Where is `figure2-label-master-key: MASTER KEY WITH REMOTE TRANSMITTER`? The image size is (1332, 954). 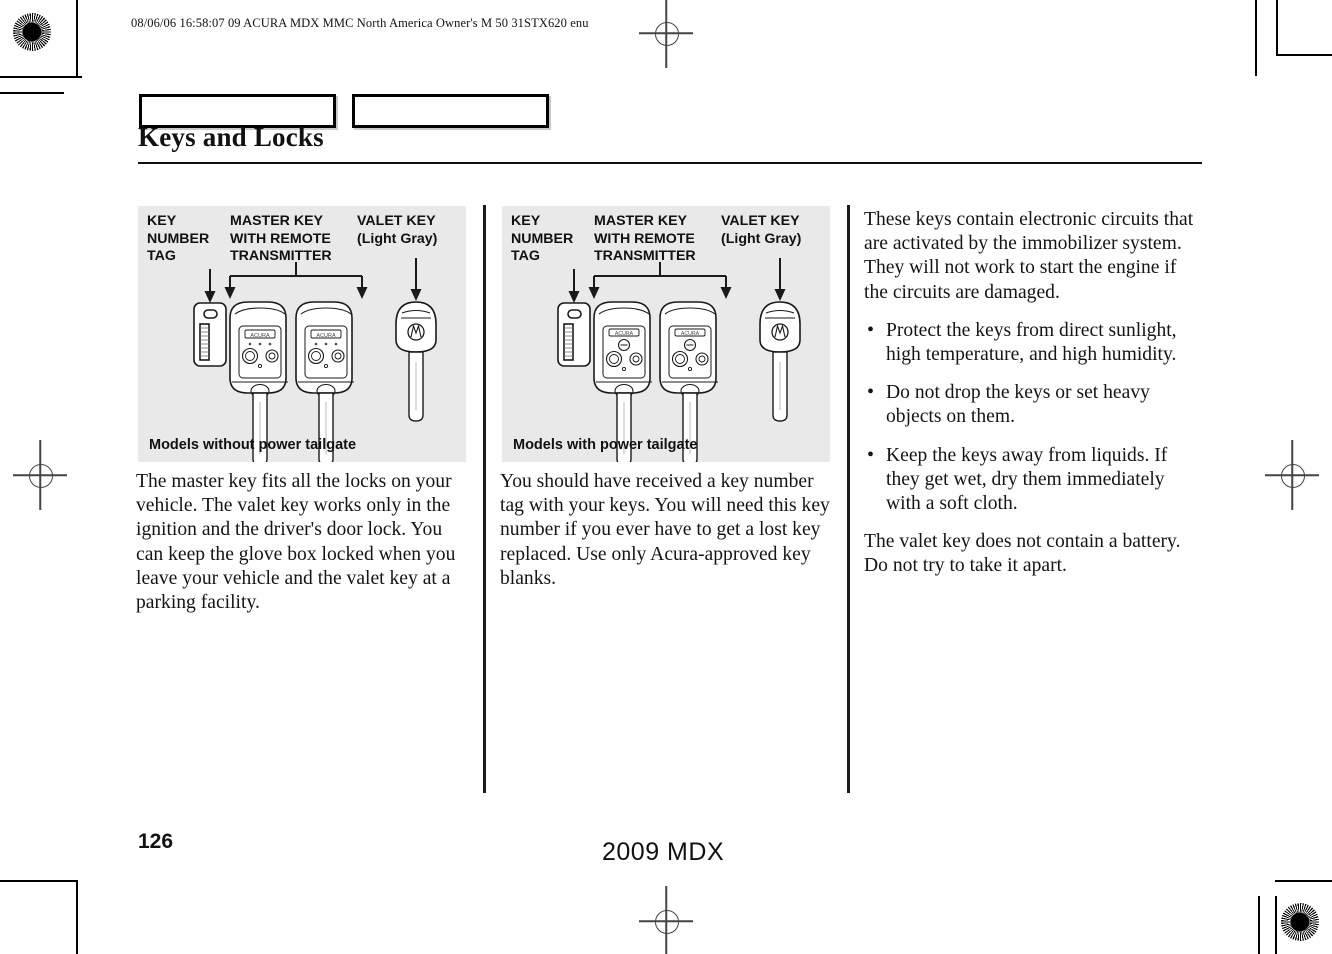 figure2-label-master-key: MASTER KEY WITH REMOTE TRANSMITTER is located at coordinates (645, 238).